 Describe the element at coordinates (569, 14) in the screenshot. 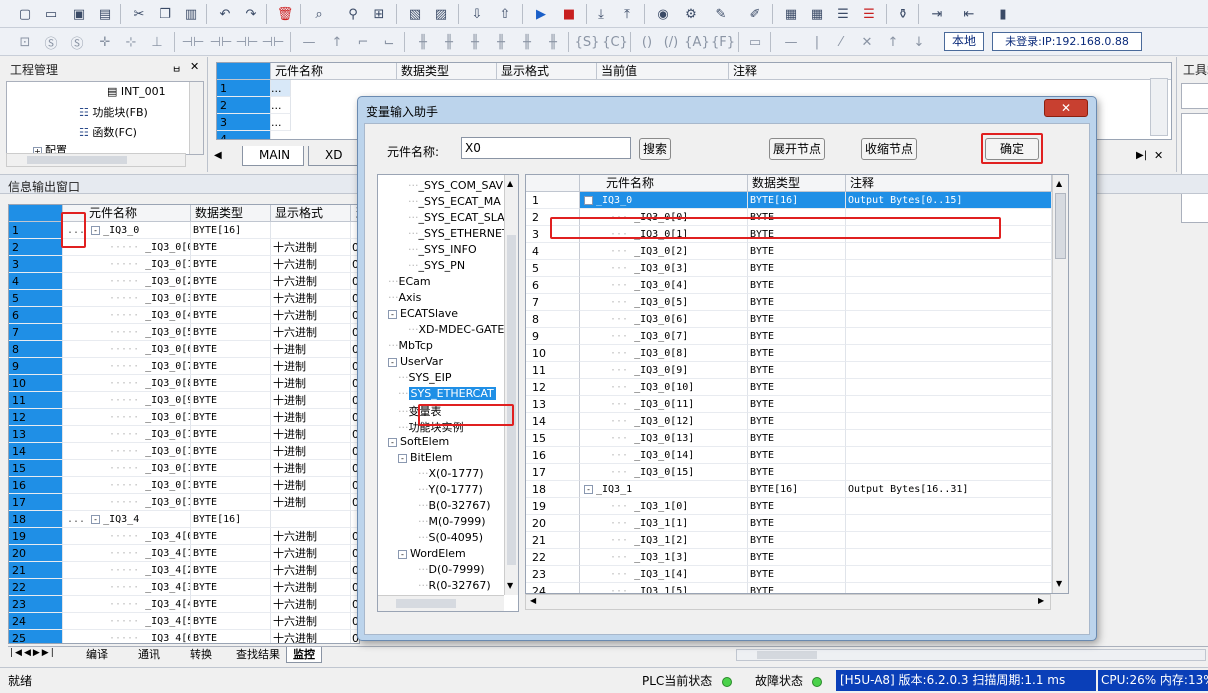

I see `stop-icon: ■` at that location.